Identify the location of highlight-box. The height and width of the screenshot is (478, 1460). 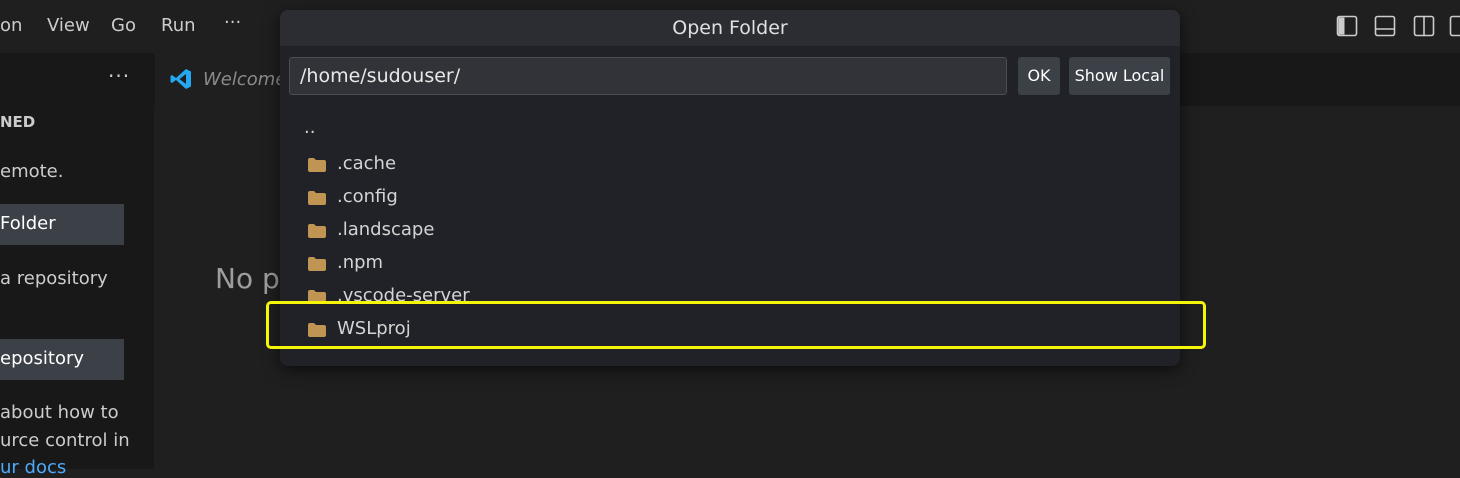
(736, 325).